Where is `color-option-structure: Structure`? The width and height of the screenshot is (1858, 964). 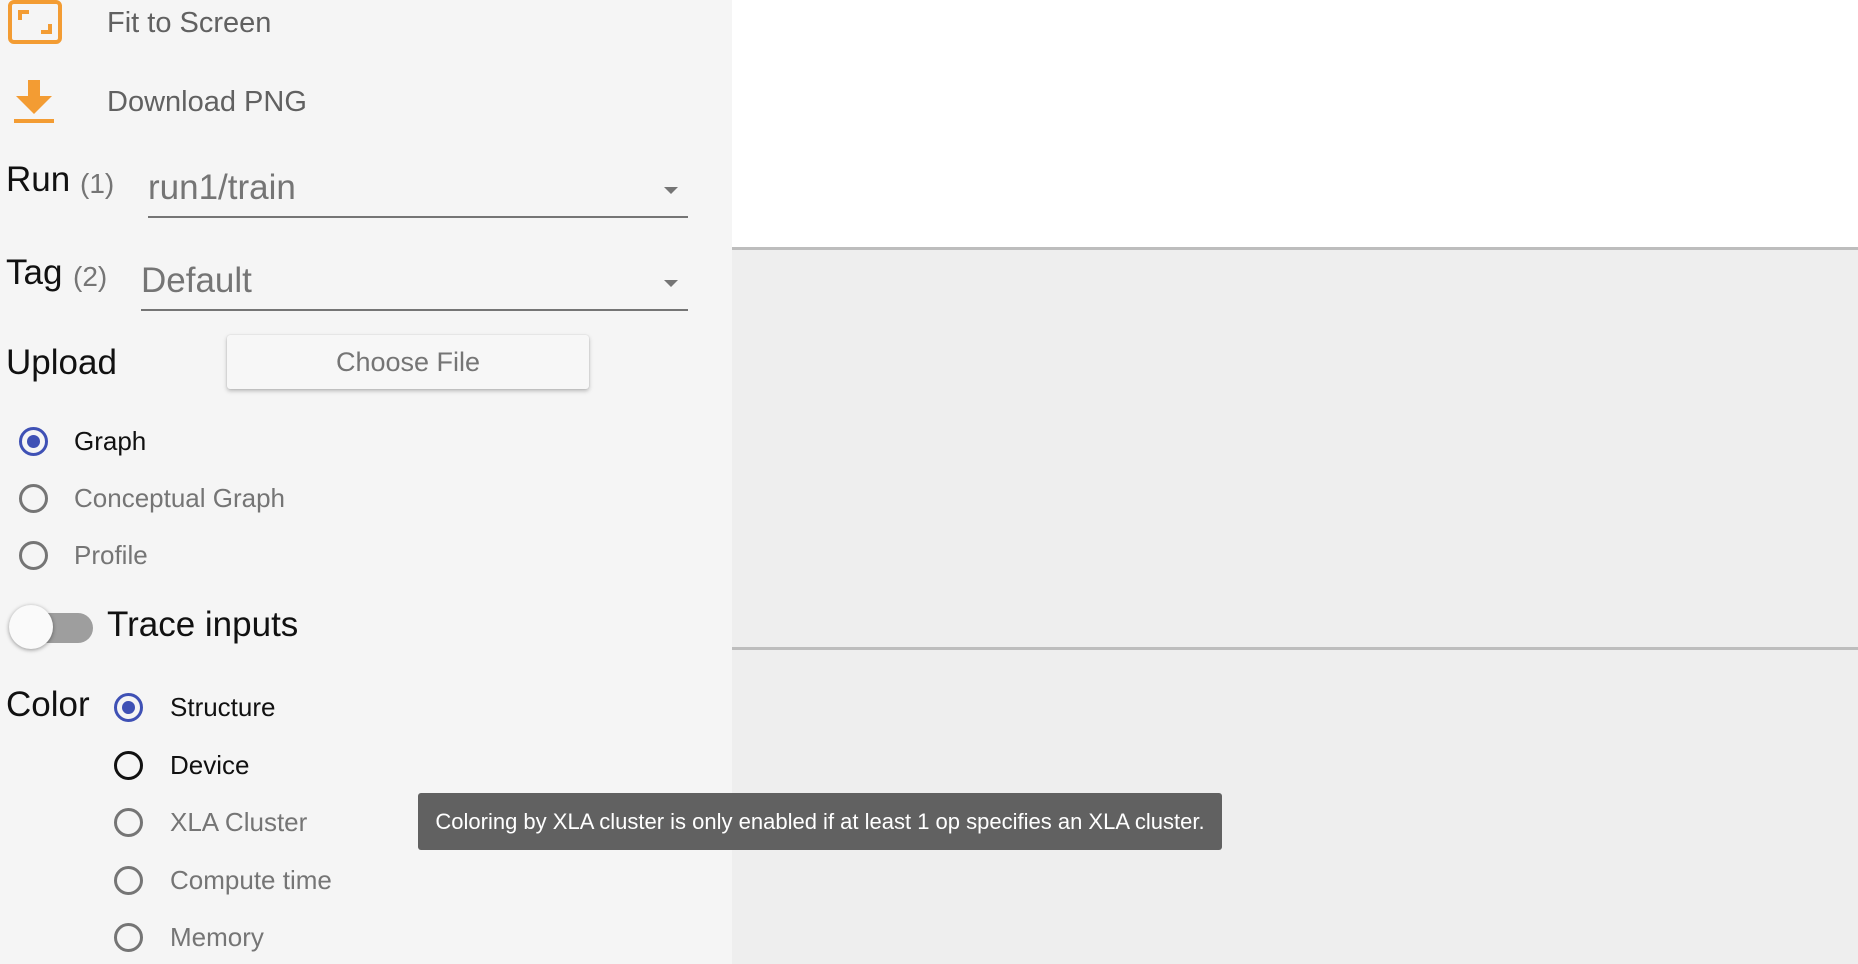
color-option-structure: Structure is located at coordinates (245, 707).